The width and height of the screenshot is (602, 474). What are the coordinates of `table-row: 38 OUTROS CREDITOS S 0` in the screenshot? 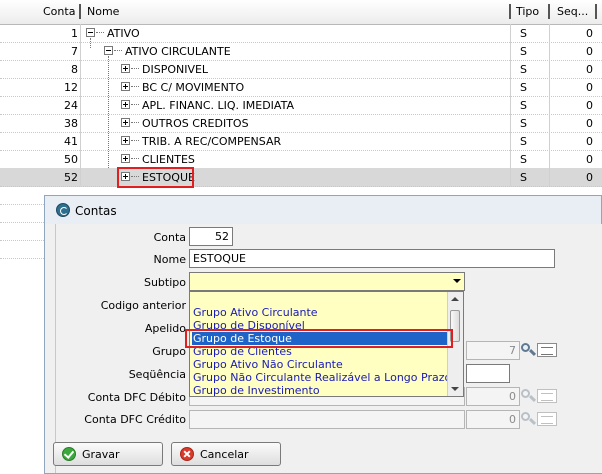 It's located at (301, 123).